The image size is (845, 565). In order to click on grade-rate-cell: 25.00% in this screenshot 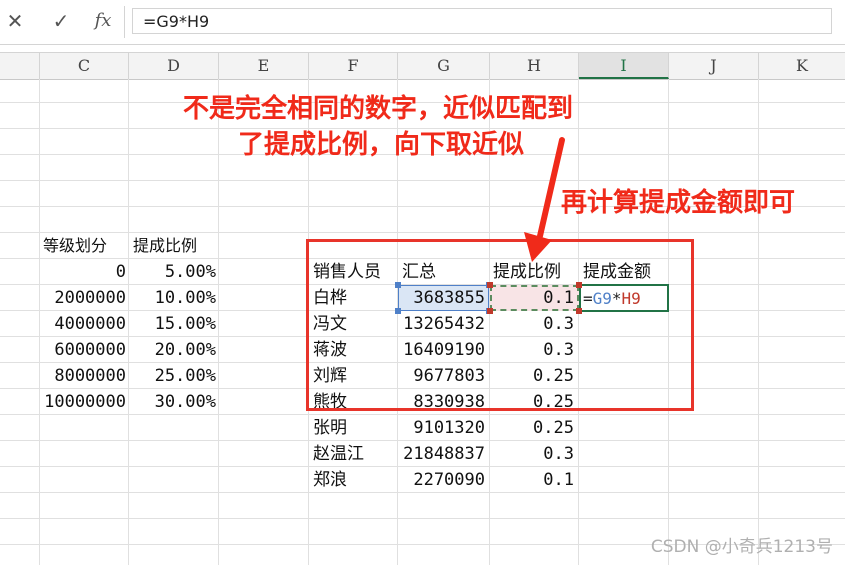, I will do `click(172, 376)`.